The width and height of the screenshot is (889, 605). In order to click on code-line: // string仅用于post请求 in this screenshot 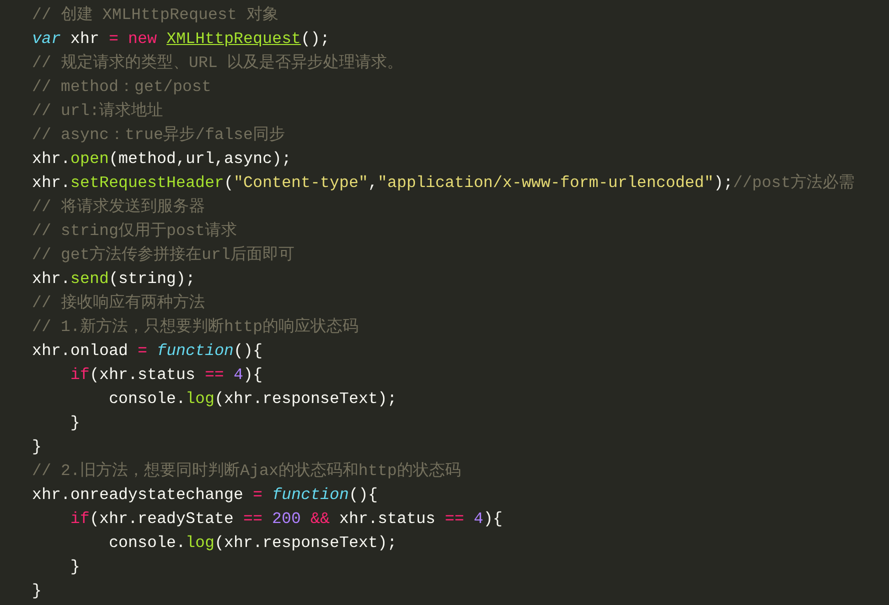, I will do `click(135, 231)`.